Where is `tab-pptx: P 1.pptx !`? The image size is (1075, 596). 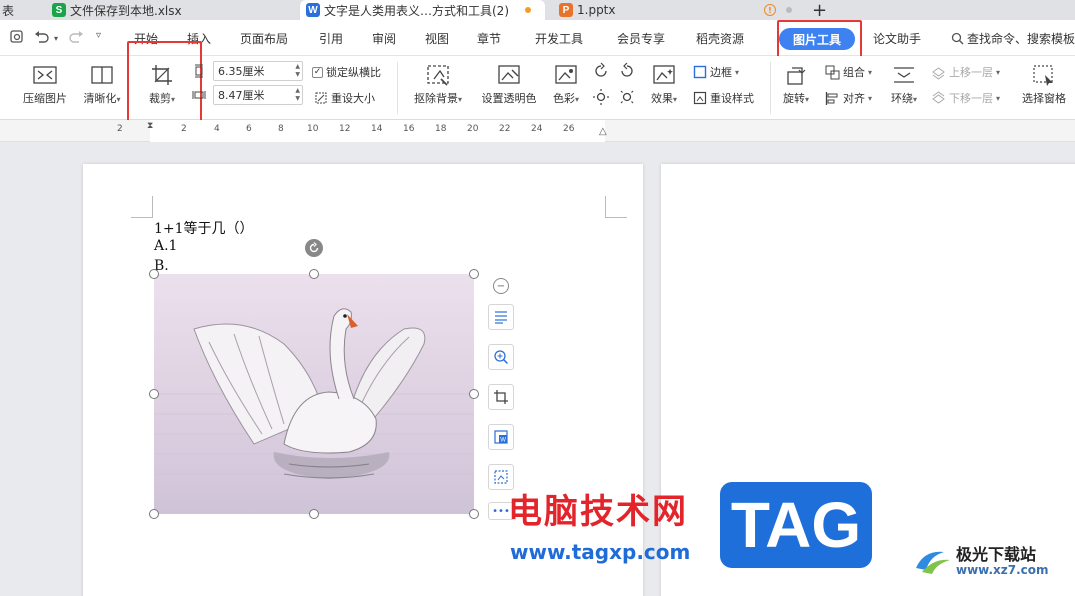 tab-pptx: P 1.pptx ! is located at coordinates (675, 10).